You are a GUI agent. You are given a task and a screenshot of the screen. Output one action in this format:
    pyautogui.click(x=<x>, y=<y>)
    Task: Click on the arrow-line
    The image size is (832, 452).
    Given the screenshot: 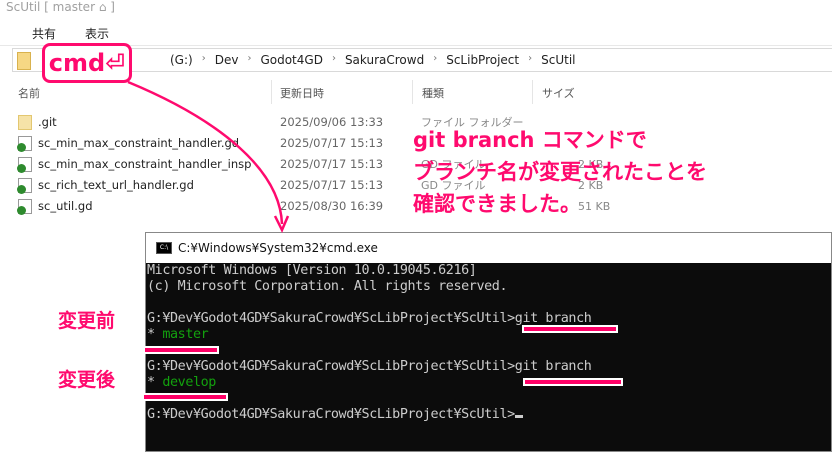 What is the action you would take?
    pyautogui.click(x=205, y=152)
    